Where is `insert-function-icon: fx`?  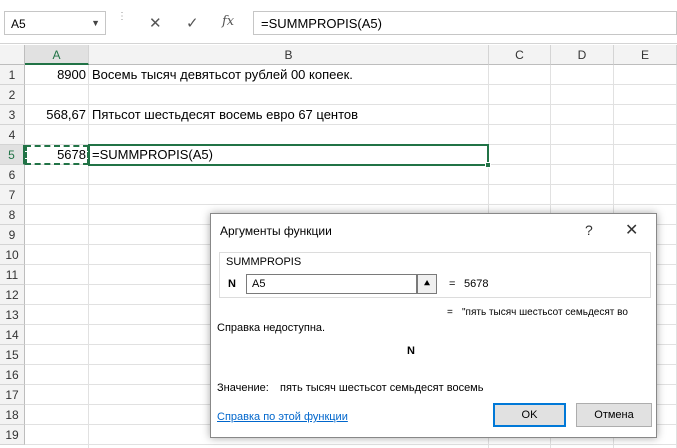 insert-function-icon: fx is located at coordinates (228, 21).